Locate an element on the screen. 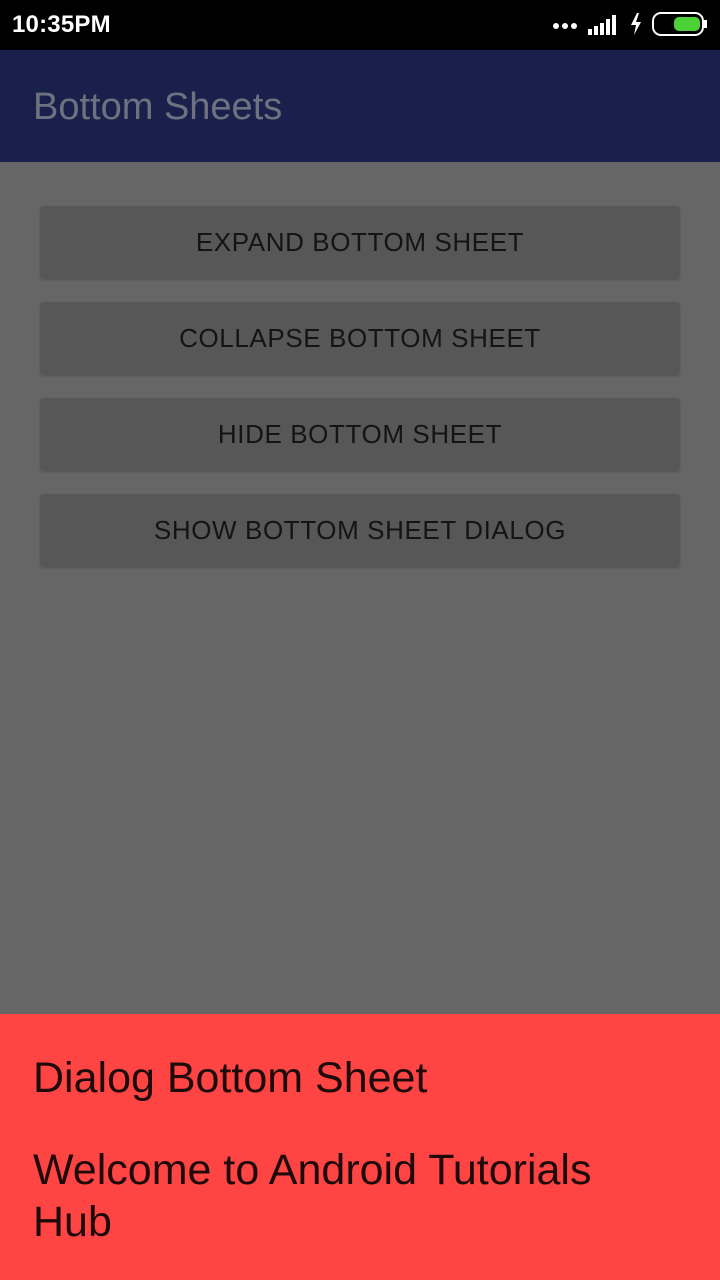 This screenshot has height=1280, width=720. status-time: 10:35PM is located at coordinates (61, 24).